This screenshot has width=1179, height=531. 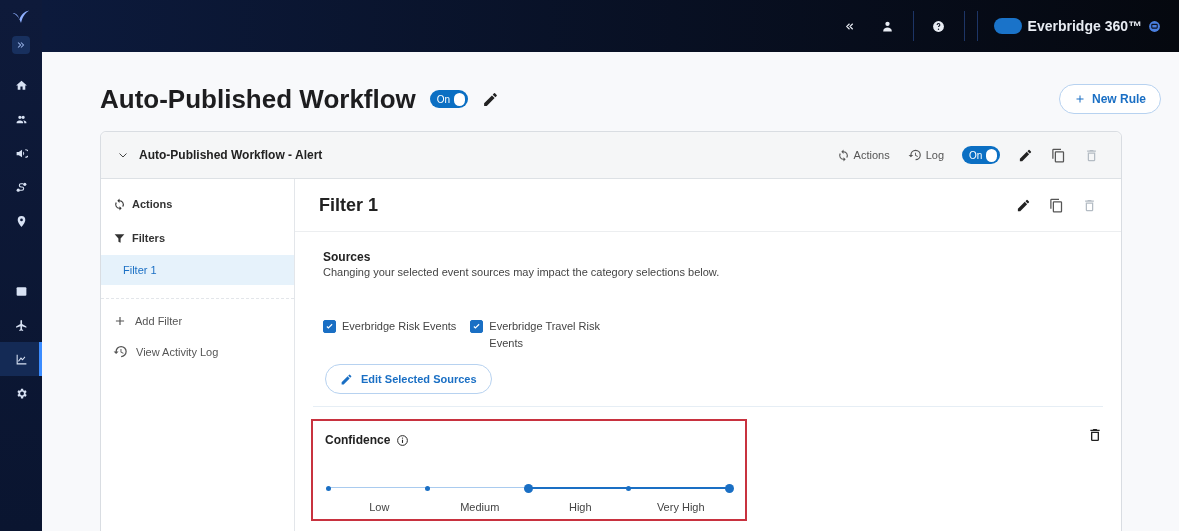 I want to click on add-filter-link: Add Filter, so click(x=197, y=320).